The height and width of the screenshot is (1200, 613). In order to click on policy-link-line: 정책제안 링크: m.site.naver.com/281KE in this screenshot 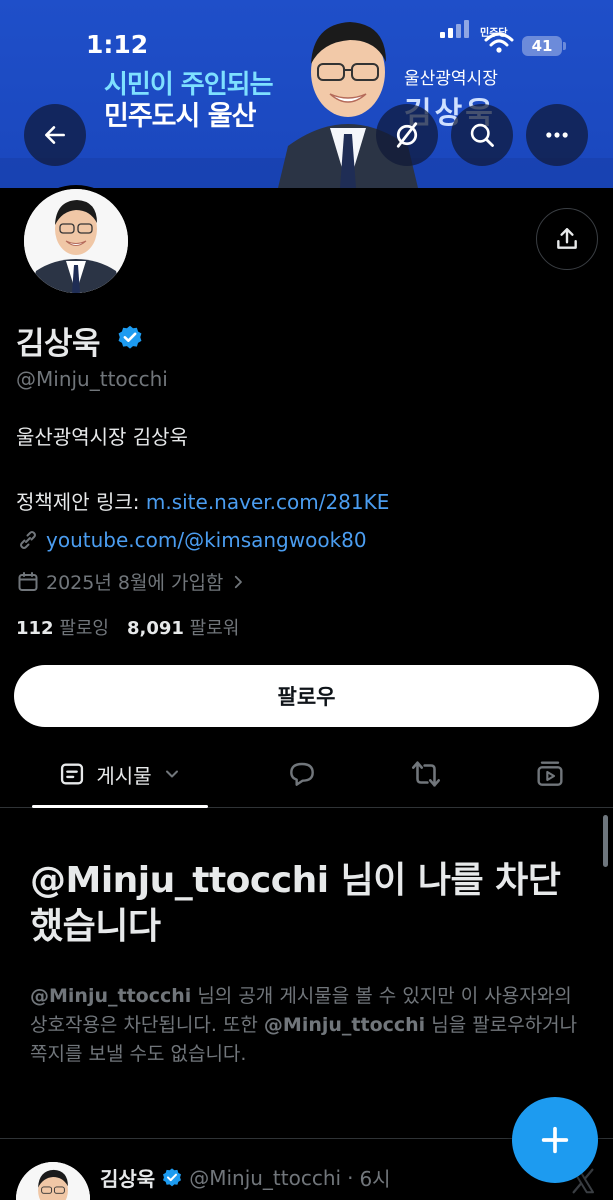, I will do `click(202, 500)`.